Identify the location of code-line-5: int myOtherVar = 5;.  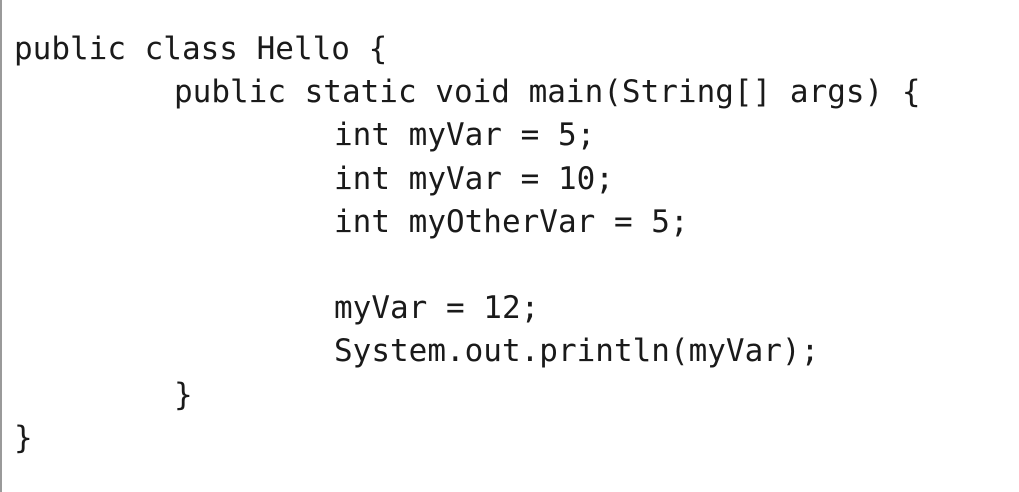
(511, 221).